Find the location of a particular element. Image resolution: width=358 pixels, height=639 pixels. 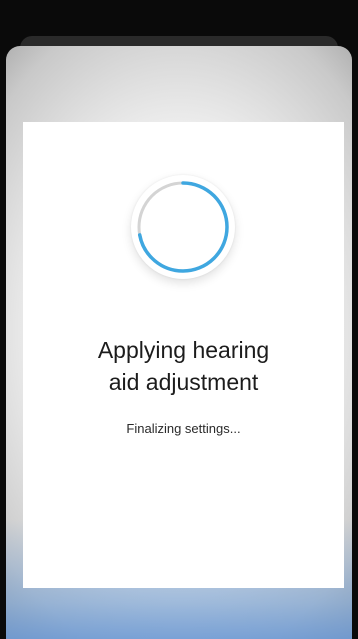

dialog-title-line2: aid adjustment is located at coordinates (183, 382).